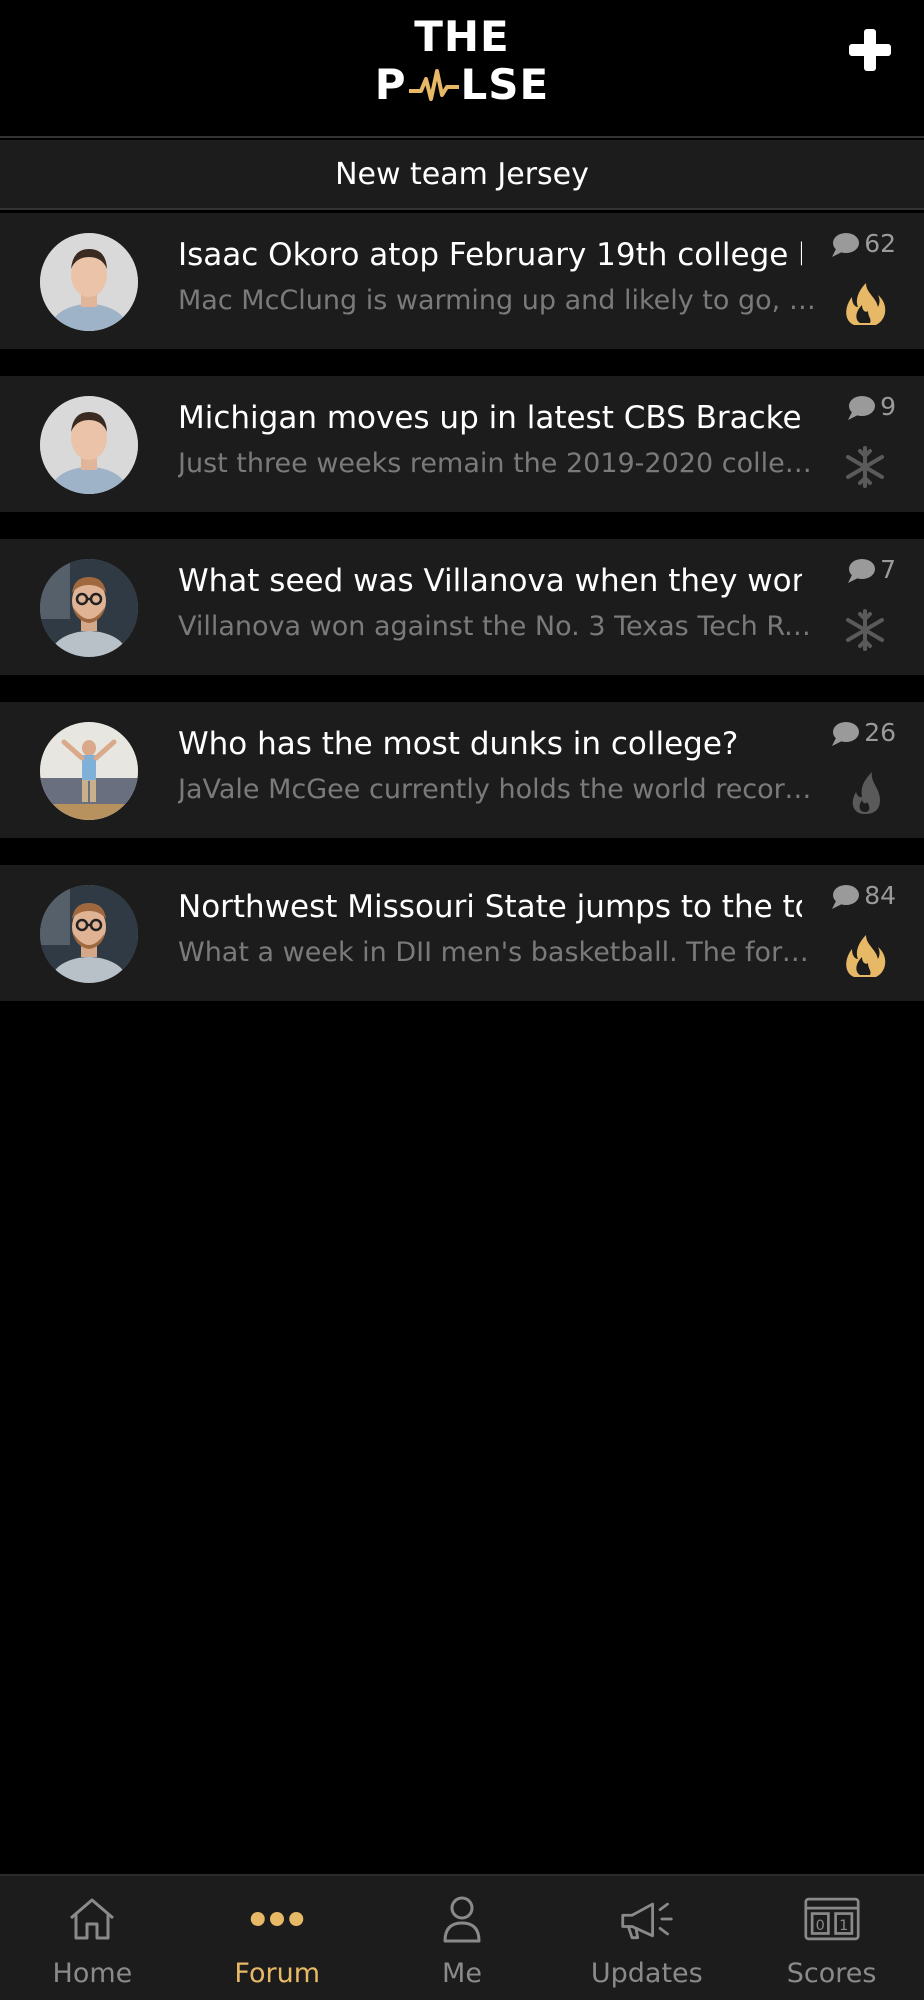 The height and width of the screenshot is (2000, 924). What do you see at coordinates (462, 1919) in the screenshot?
I see `person-icon` at bounding box center [462, 1919].